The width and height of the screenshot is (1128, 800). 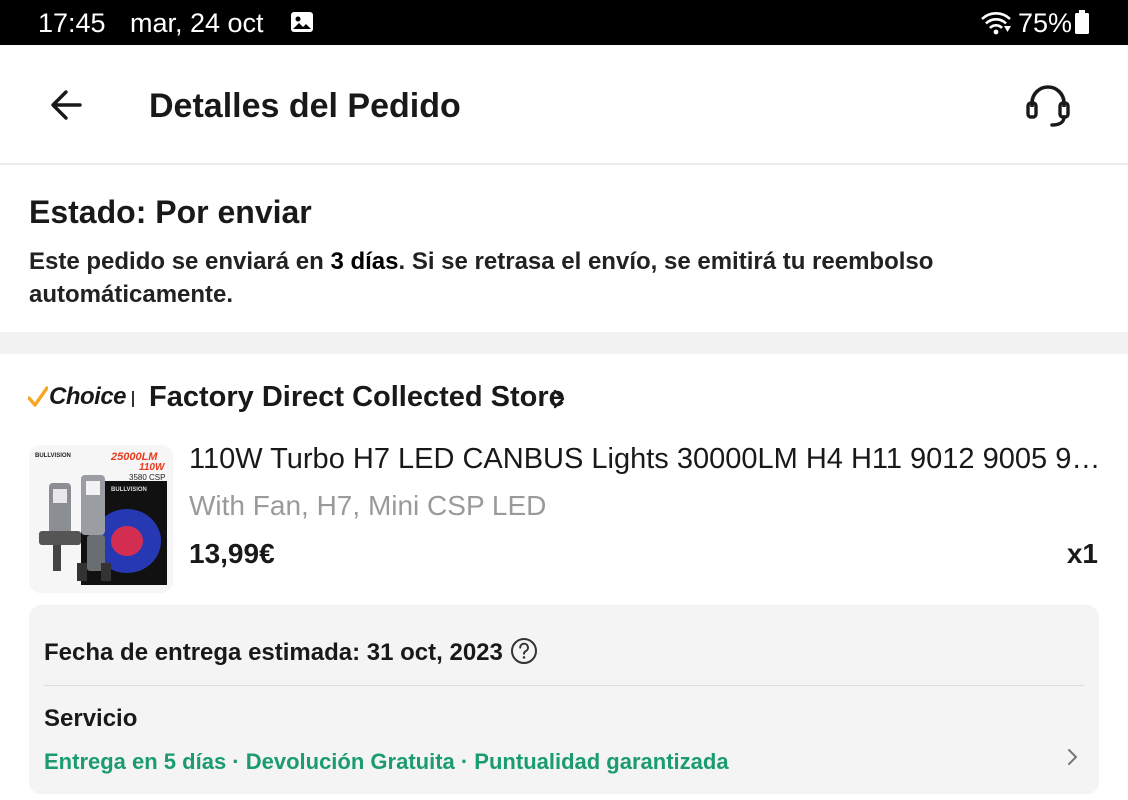 What do you see at coordinates (147, 477) in the screenshot?
I see `thumb-chip: 3580 CSP` at bounding box center [147, 477].